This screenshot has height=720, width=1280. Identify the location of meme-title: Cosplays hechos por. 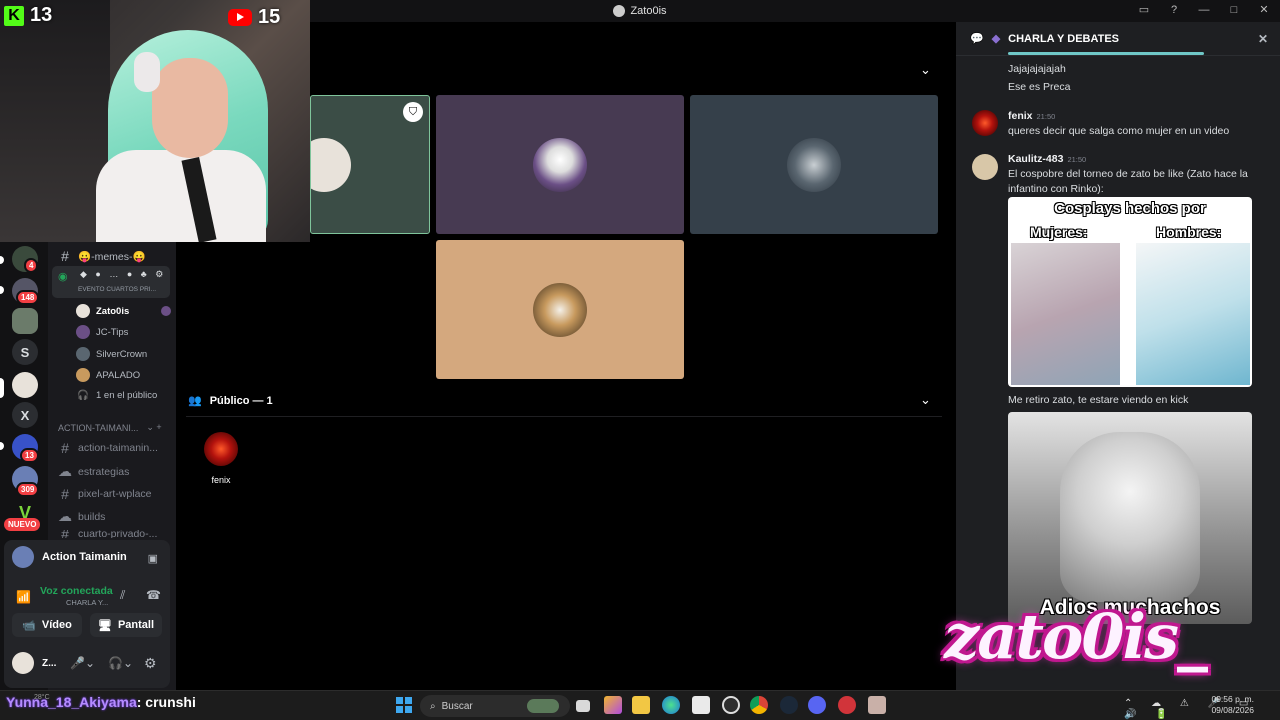
(1130, 208).